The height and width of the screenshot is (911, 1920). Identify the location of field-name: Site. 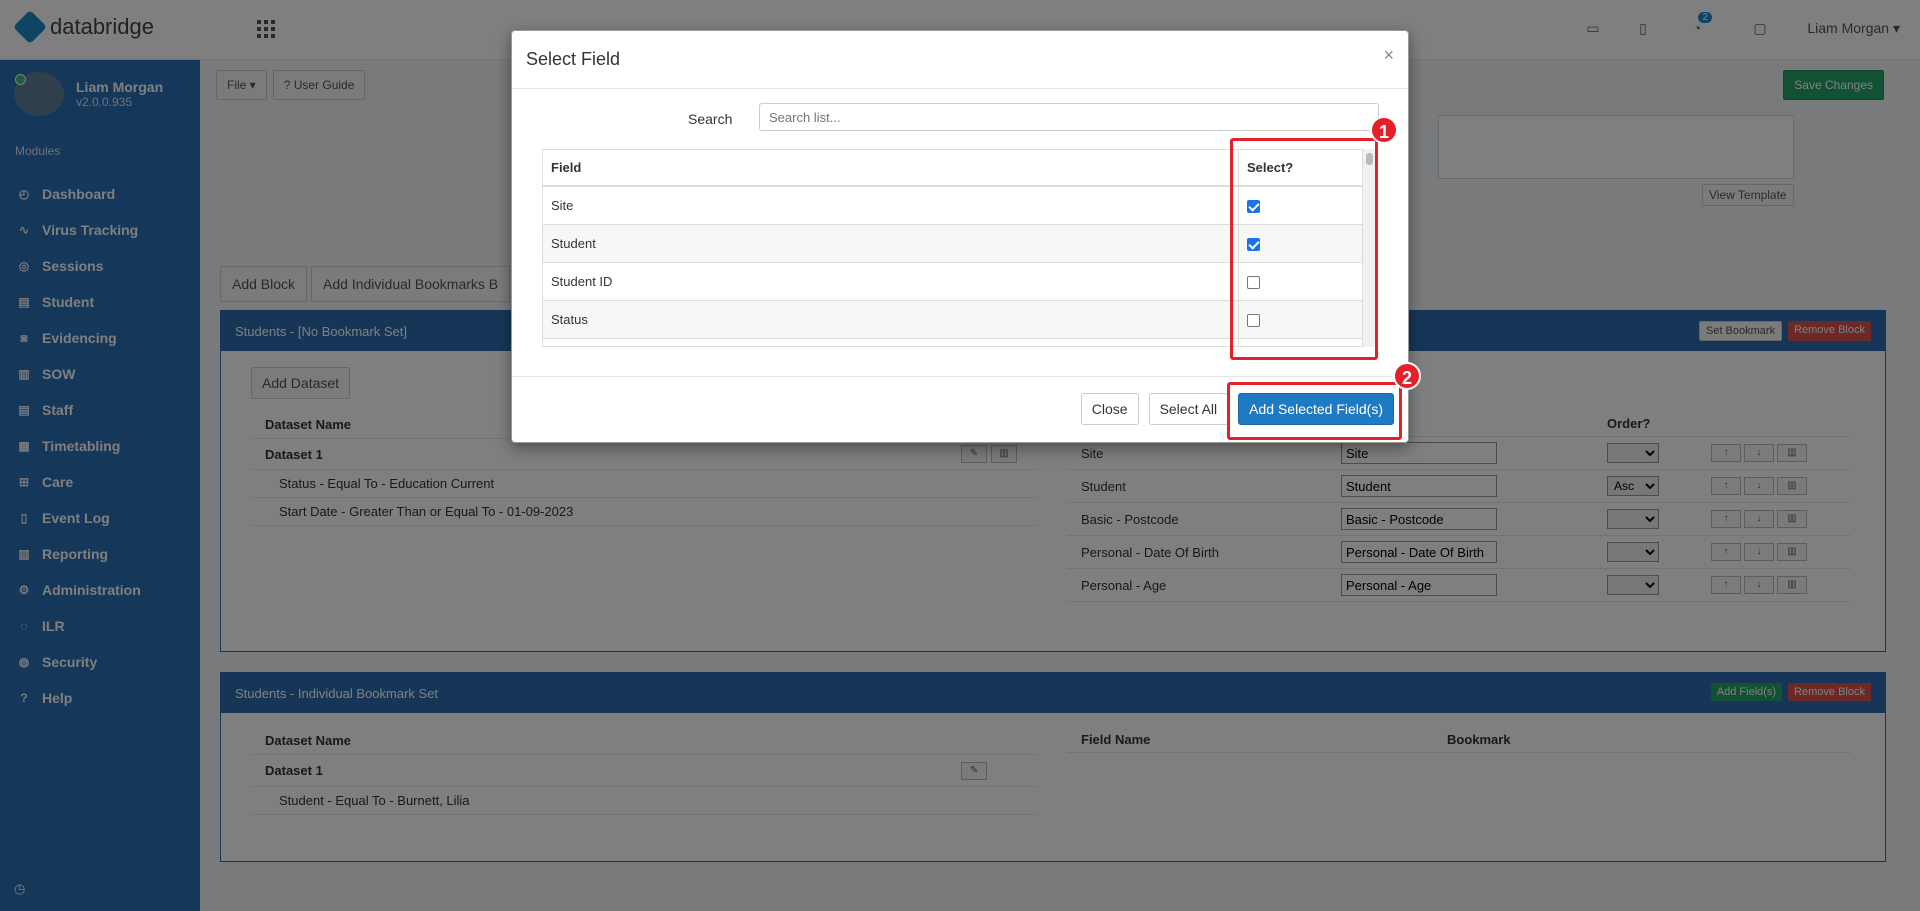
(891, 205).